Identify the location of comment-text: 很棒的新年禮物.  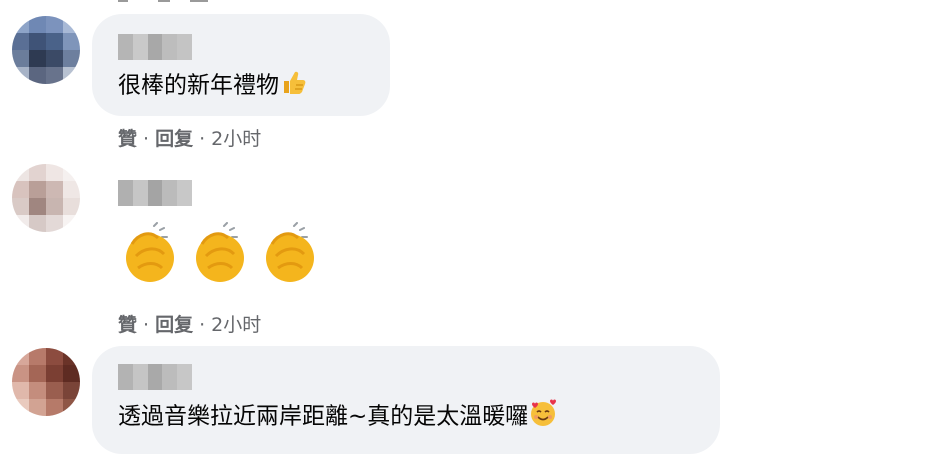
(212, 86).